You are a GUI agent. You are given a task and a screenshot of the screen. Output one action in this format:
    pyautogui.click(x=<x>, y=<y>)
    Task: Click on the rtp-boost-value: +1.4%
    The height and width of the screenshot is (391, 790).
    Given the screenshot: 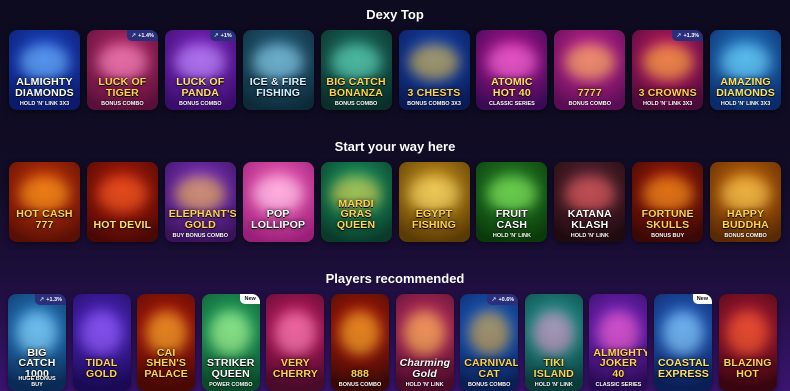 What is the action you would take?
    pyautogui.click(x=146, y=35)
    